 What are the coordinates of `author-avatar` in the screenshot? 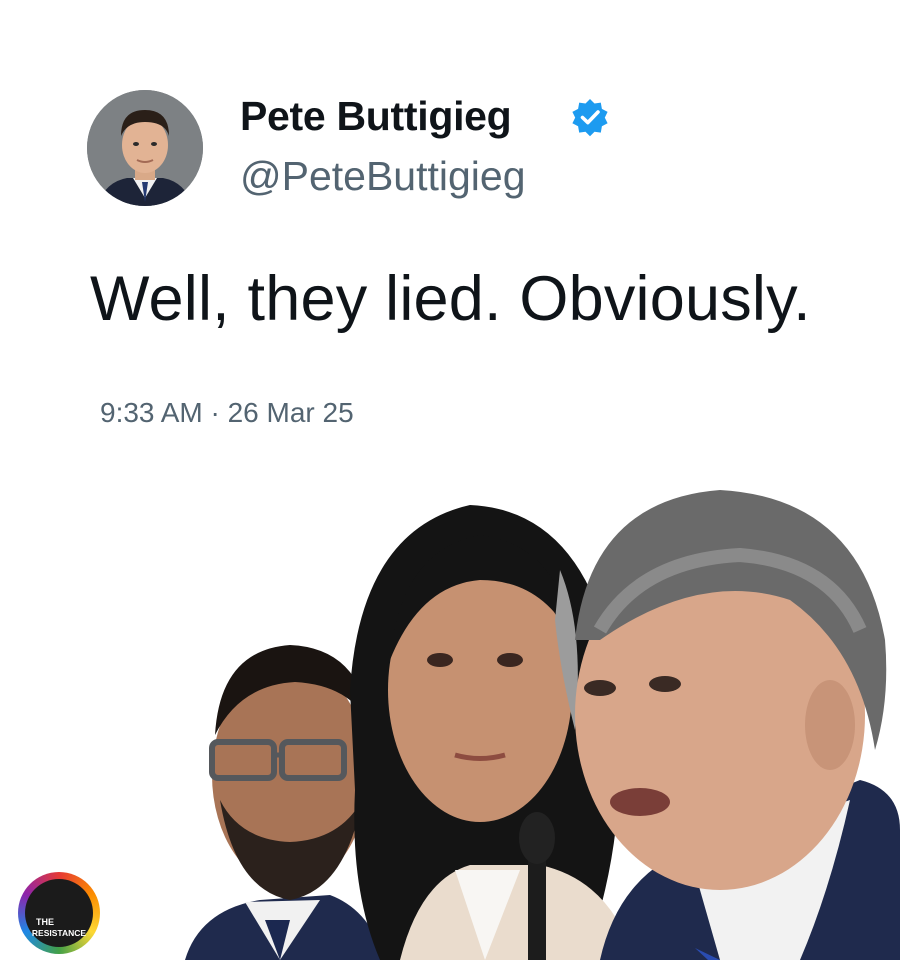 It's located at (145, 148).